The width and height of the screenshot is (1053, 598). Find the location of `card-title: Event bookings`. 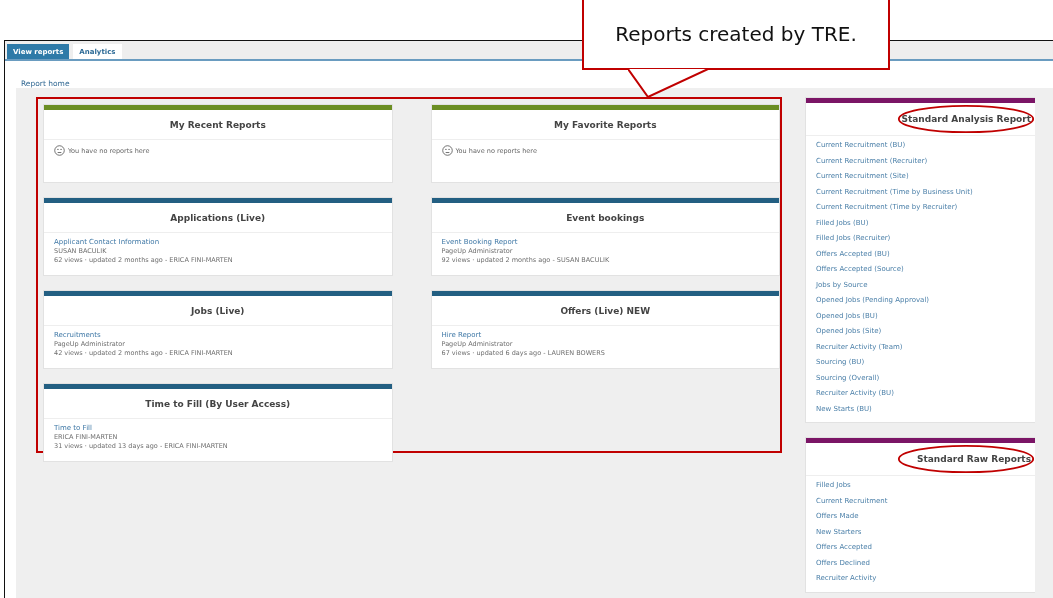

card-title: Event bookings is located at coordinates (605, 217).